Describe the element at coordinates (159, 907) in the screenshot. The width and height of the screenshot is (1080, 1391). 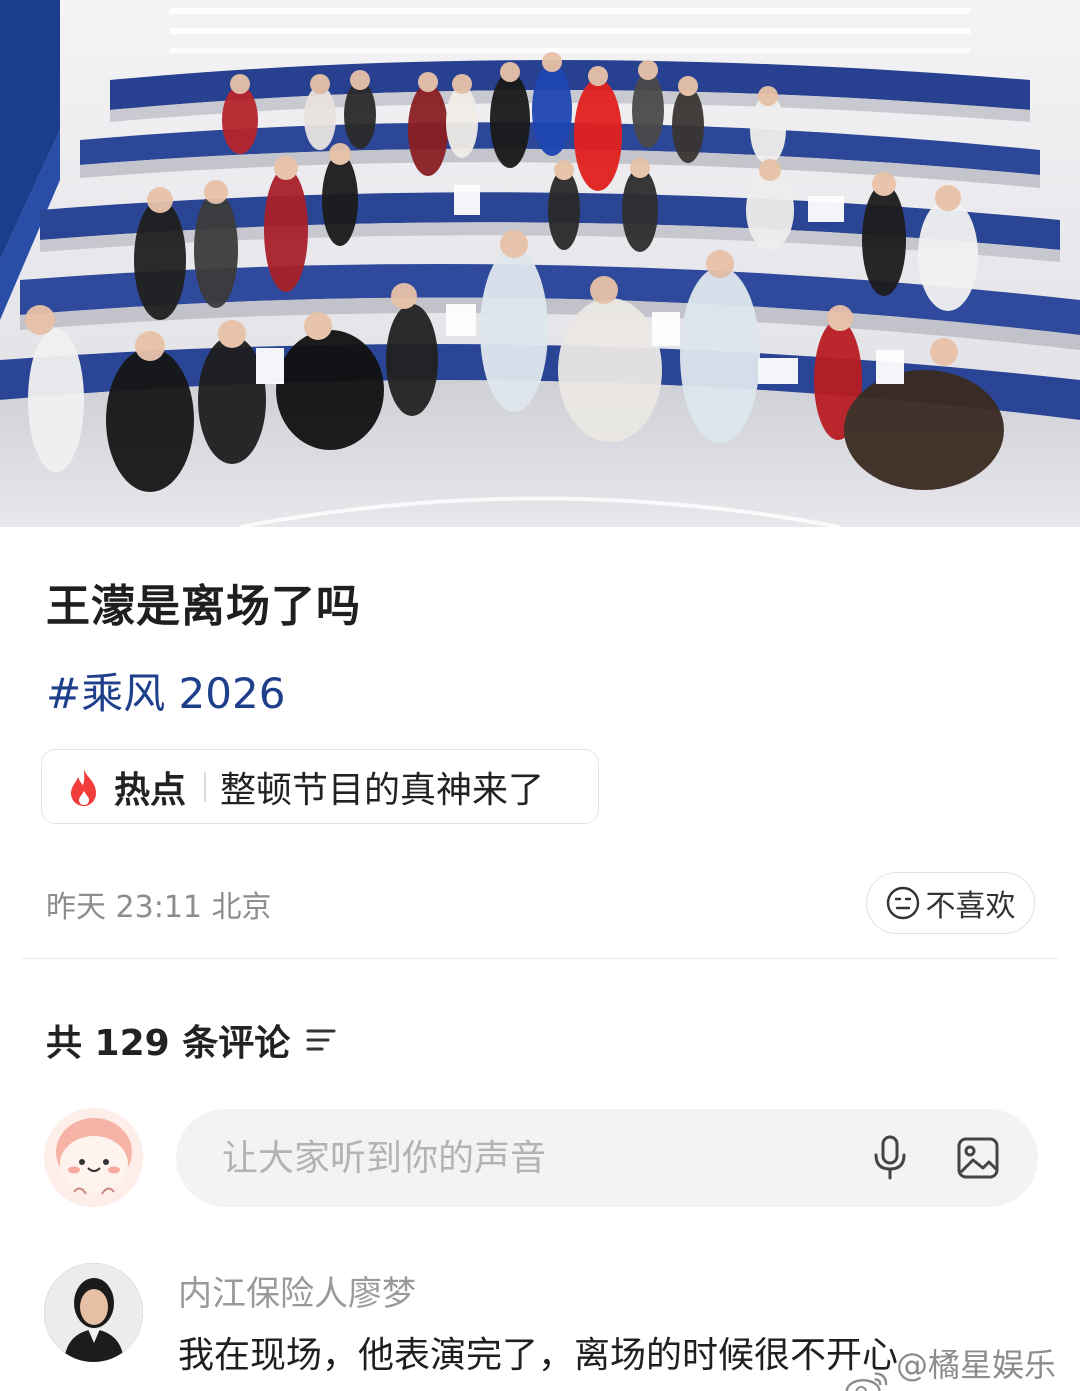
I see `post-meta: 昨天 23:11 北京` at that location.